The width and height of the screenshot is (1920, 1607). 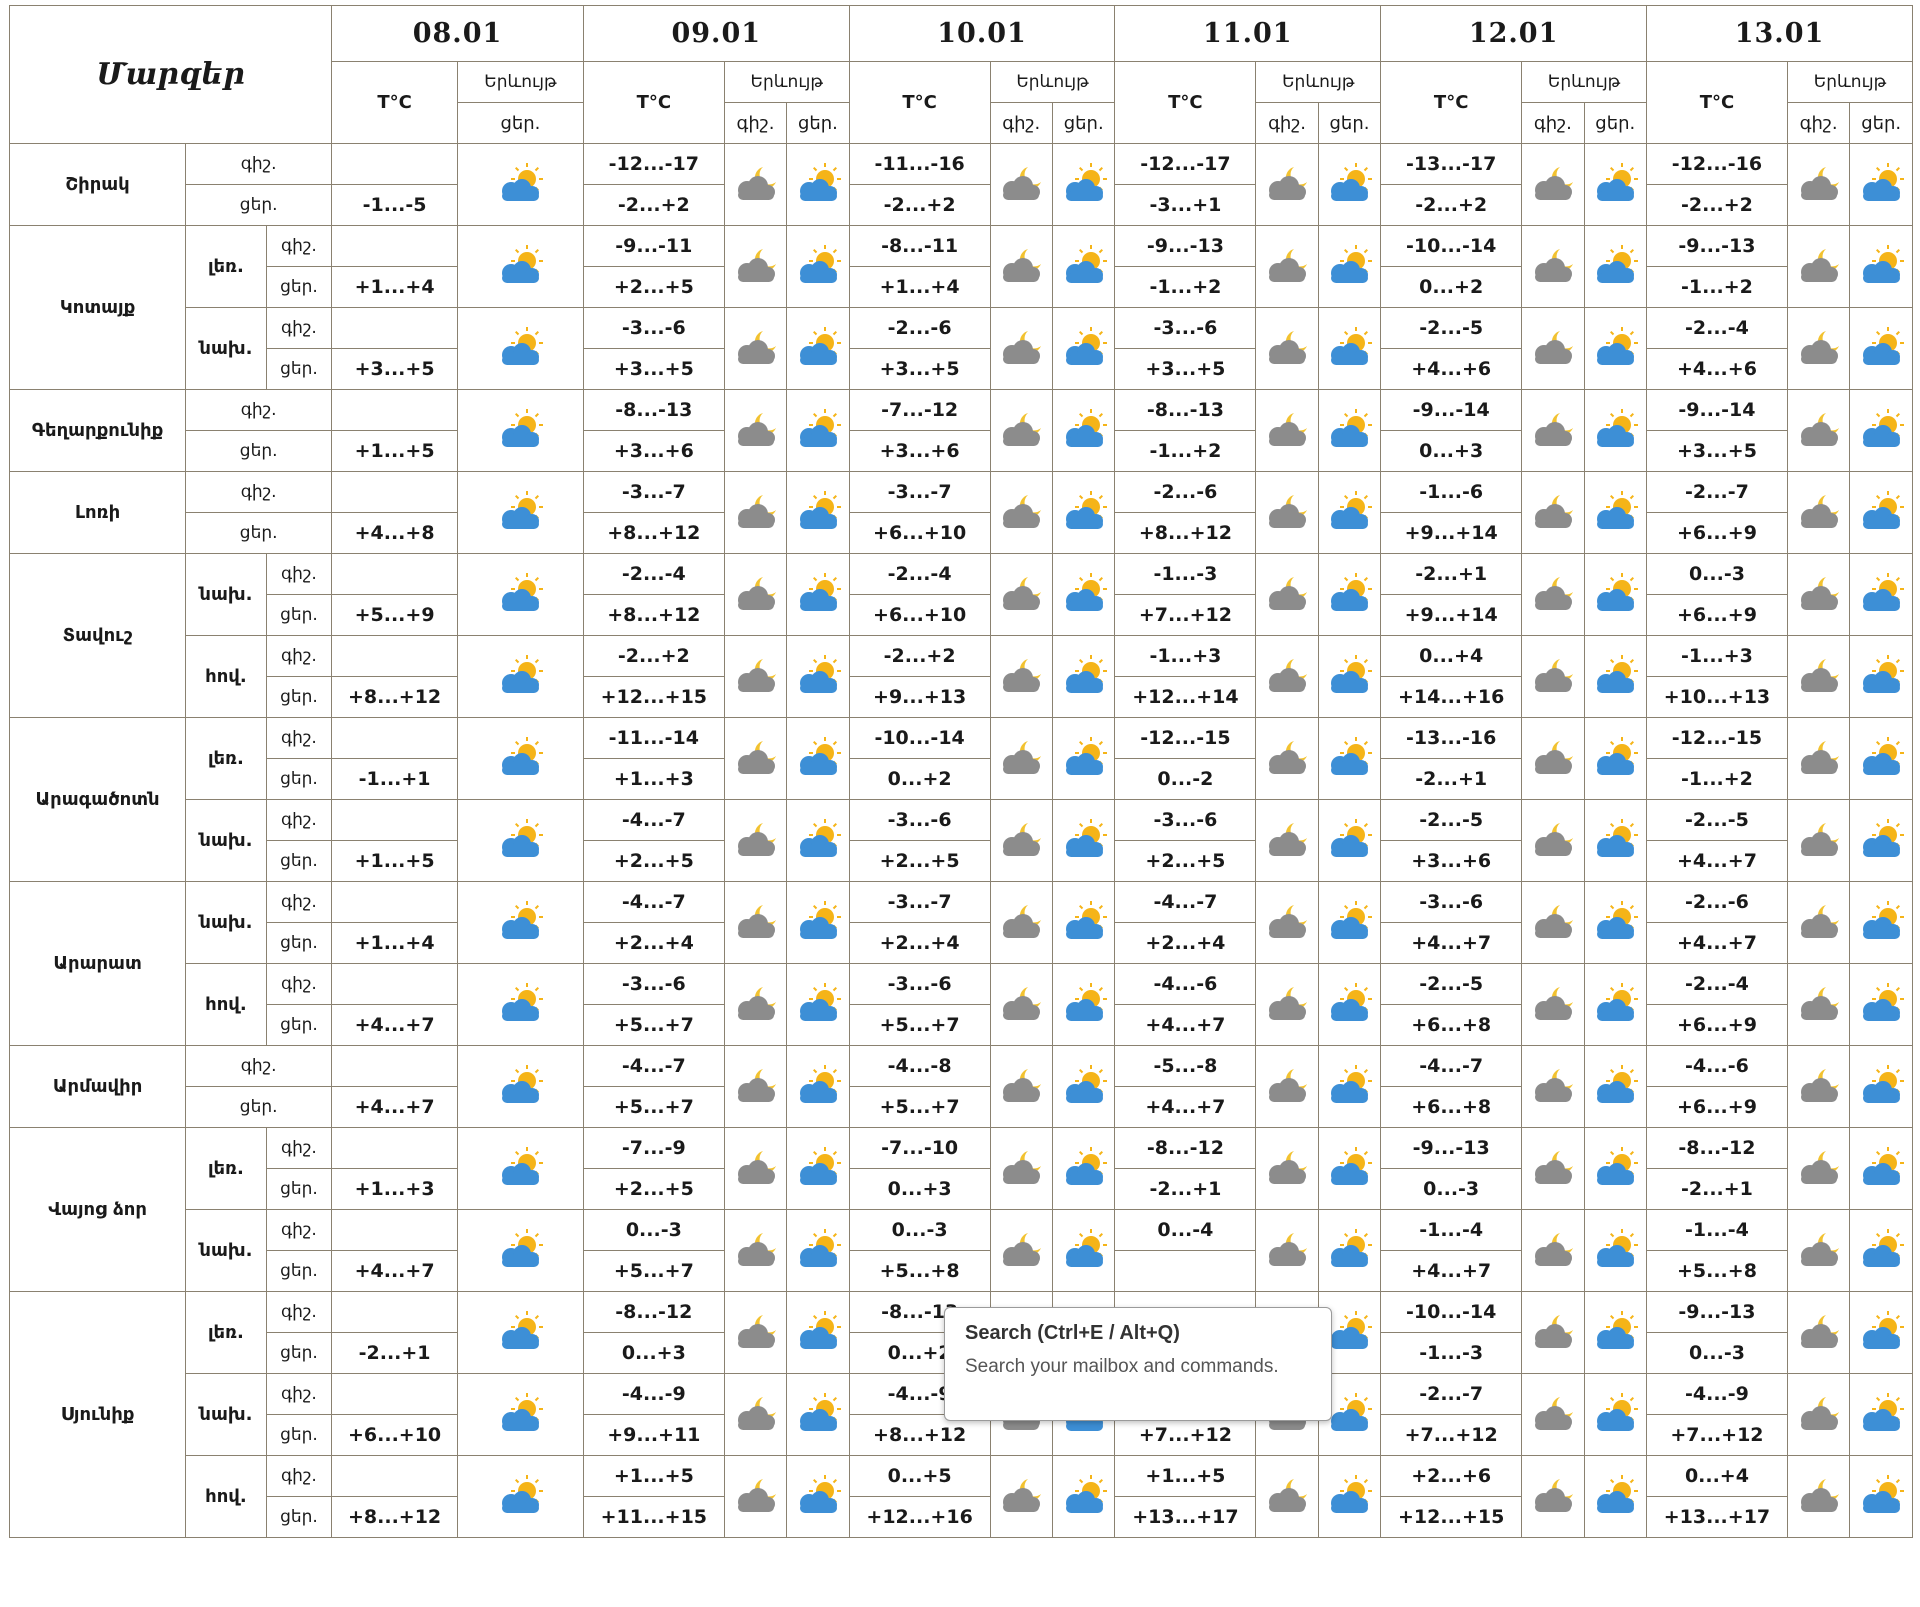 I want to click on day-temp: +4...+8, so click(x=394, y=533).